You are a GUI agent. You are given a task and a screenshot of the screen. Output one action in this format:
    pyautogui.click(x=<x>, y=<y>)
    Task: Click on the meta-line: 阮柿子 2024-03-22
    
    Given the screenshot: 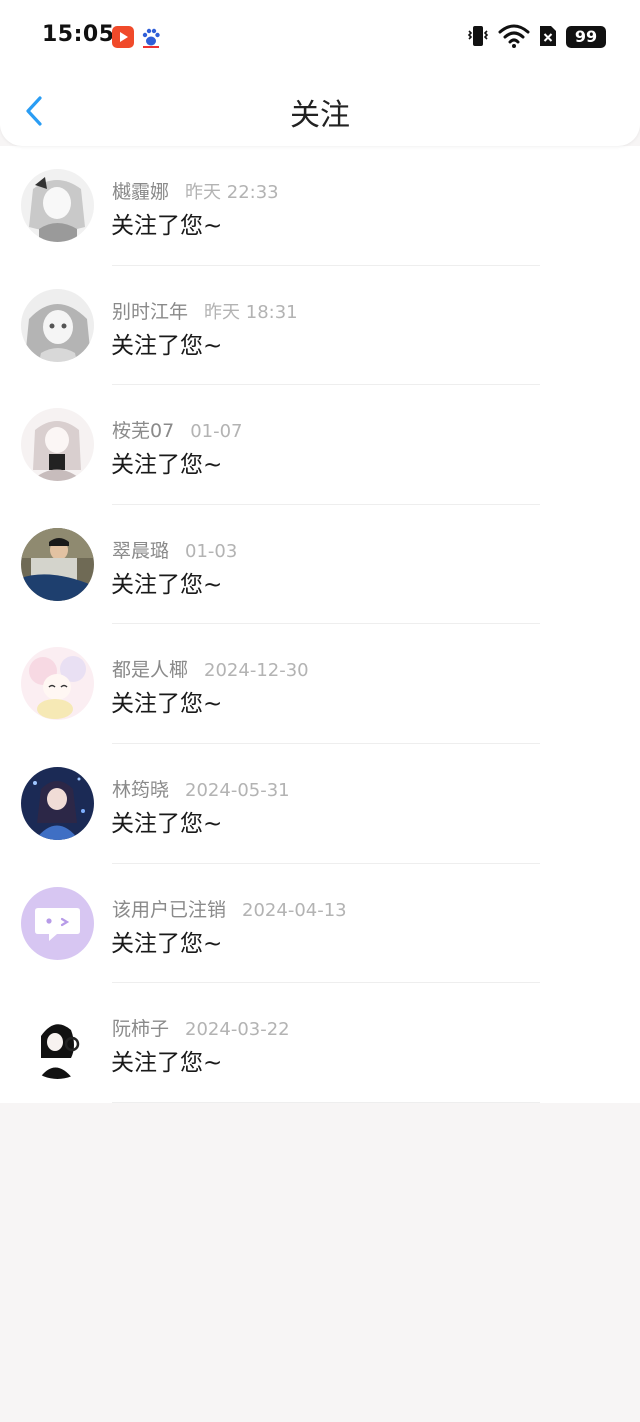 What is the action you would take?
    pyautogui.click(x=201, y=1027)
    